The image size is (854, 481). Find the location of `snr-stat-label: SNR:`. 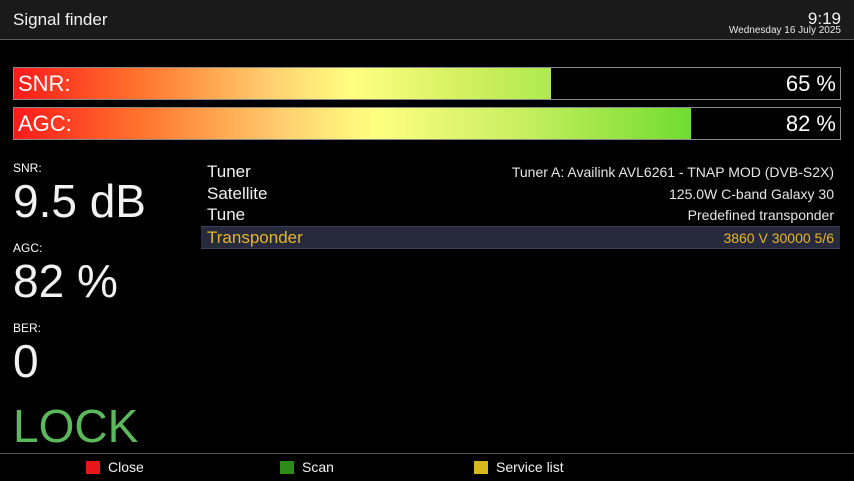

snr-stat-label: SNR: is located at coordinates (27, 168).